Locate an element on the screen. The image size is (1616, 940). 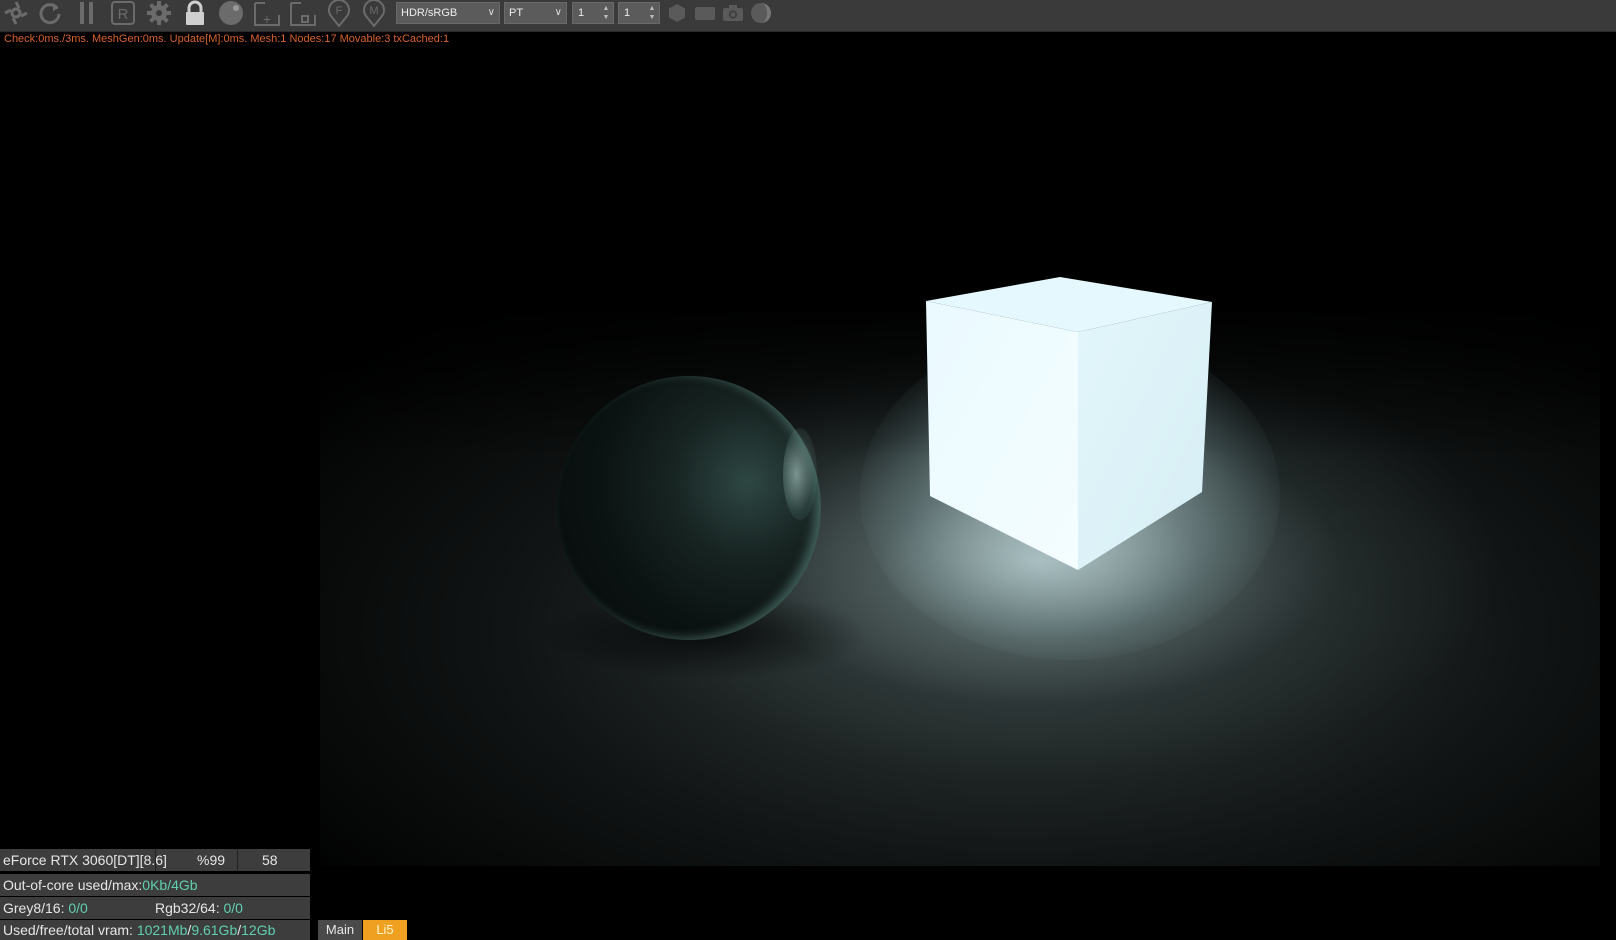
sphere-icon is located at coordinates (231, 13).